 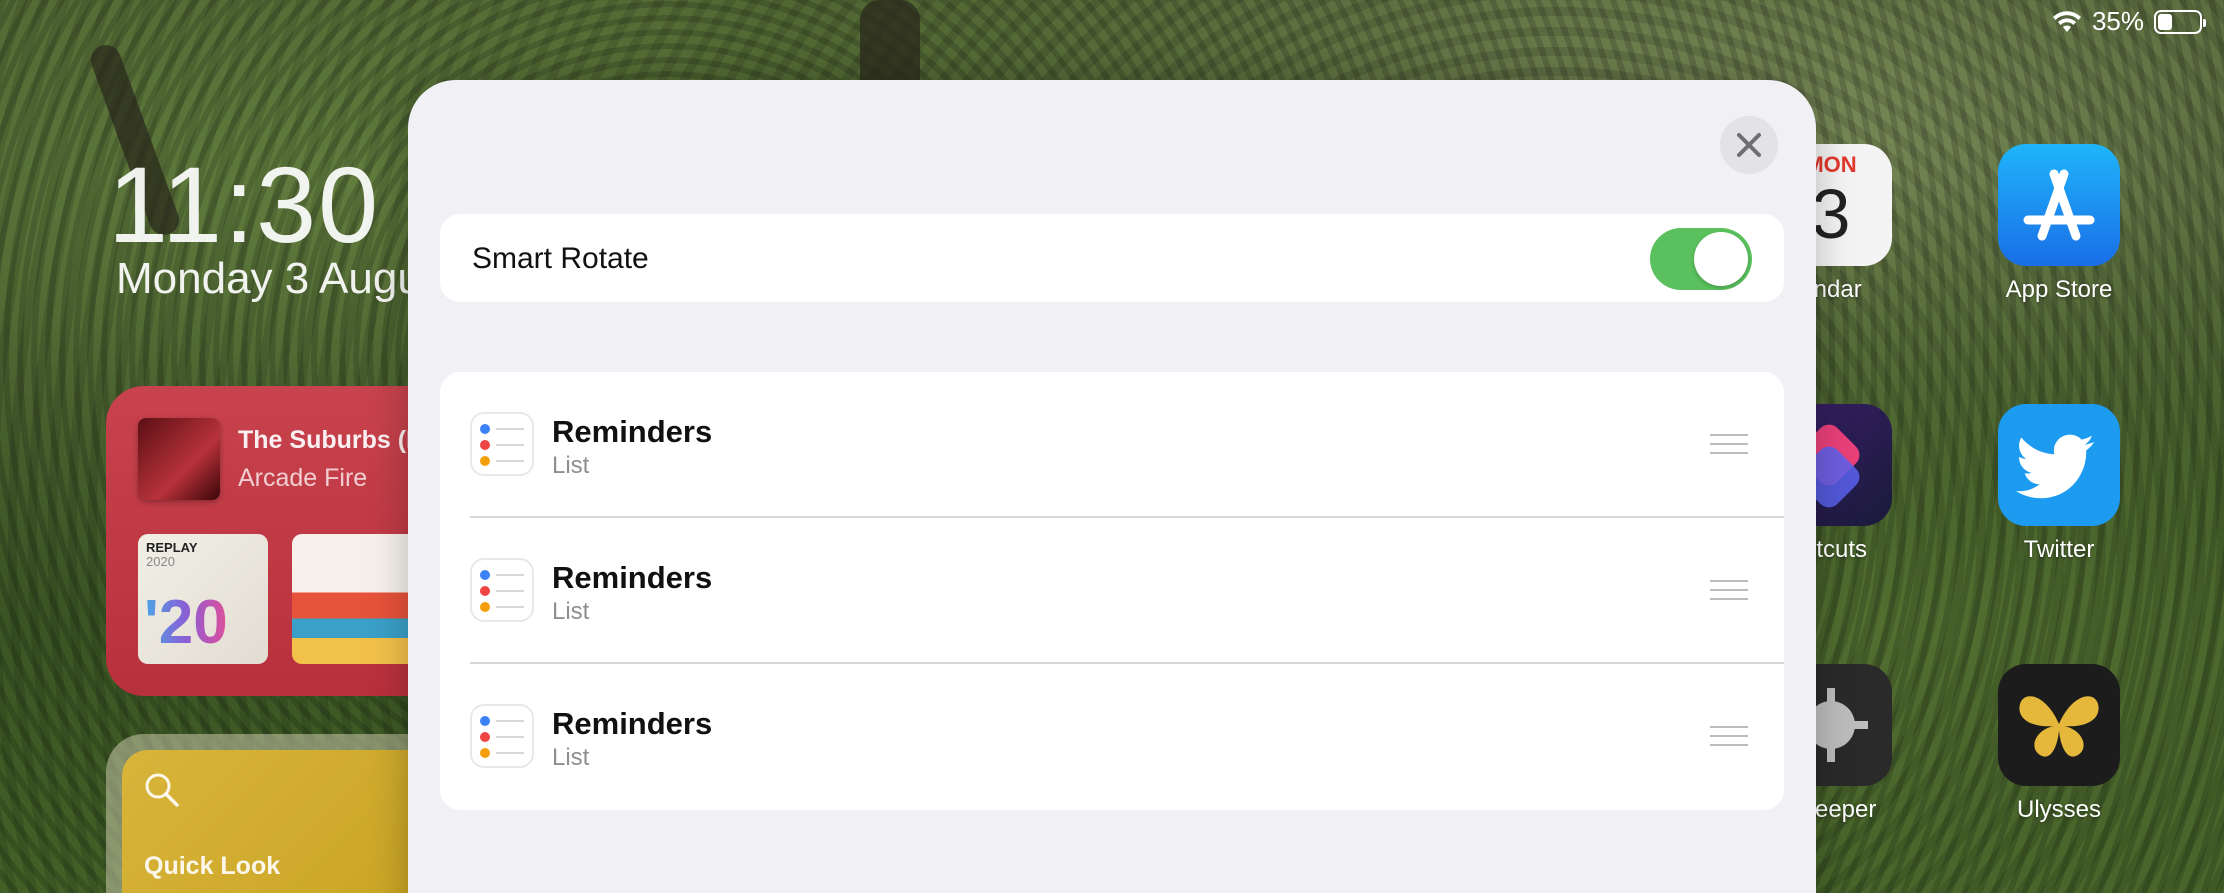 I want to click on date: Monday 3 Augu, so click(x=269, y=278).